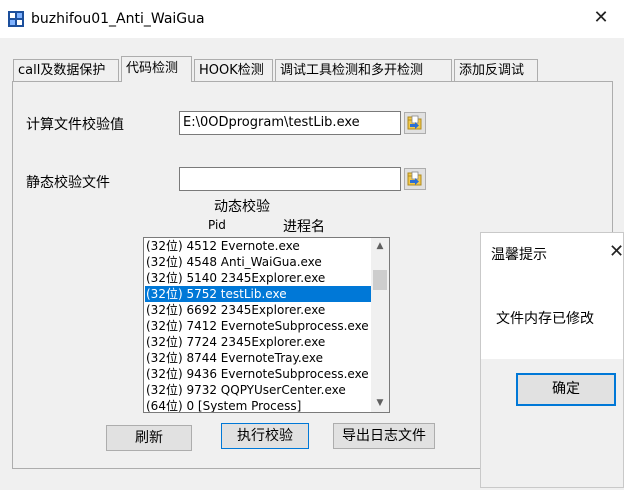 The height and width of the screenshot is (490, 624). I want to click on tab-call-protection: call及数据保护, so click(66, 70).